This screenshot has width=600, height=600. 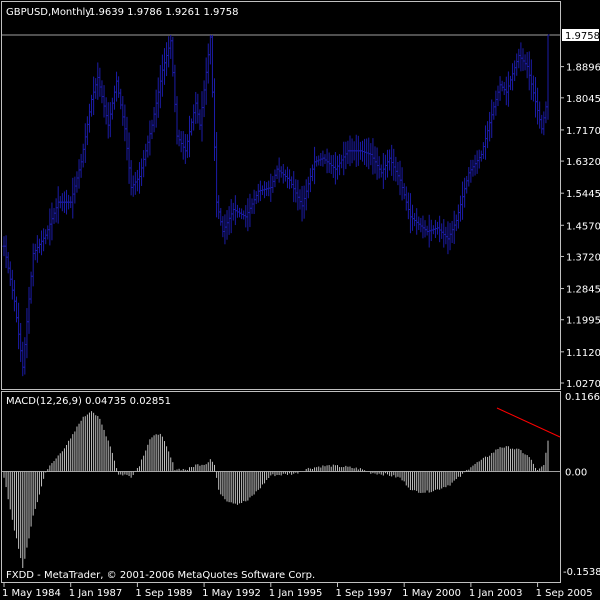 What do you see at coordinates (431, 593) in the screenshot?
I see `time-axis-label: 1 May 2000` at bounding box center [431, 593].